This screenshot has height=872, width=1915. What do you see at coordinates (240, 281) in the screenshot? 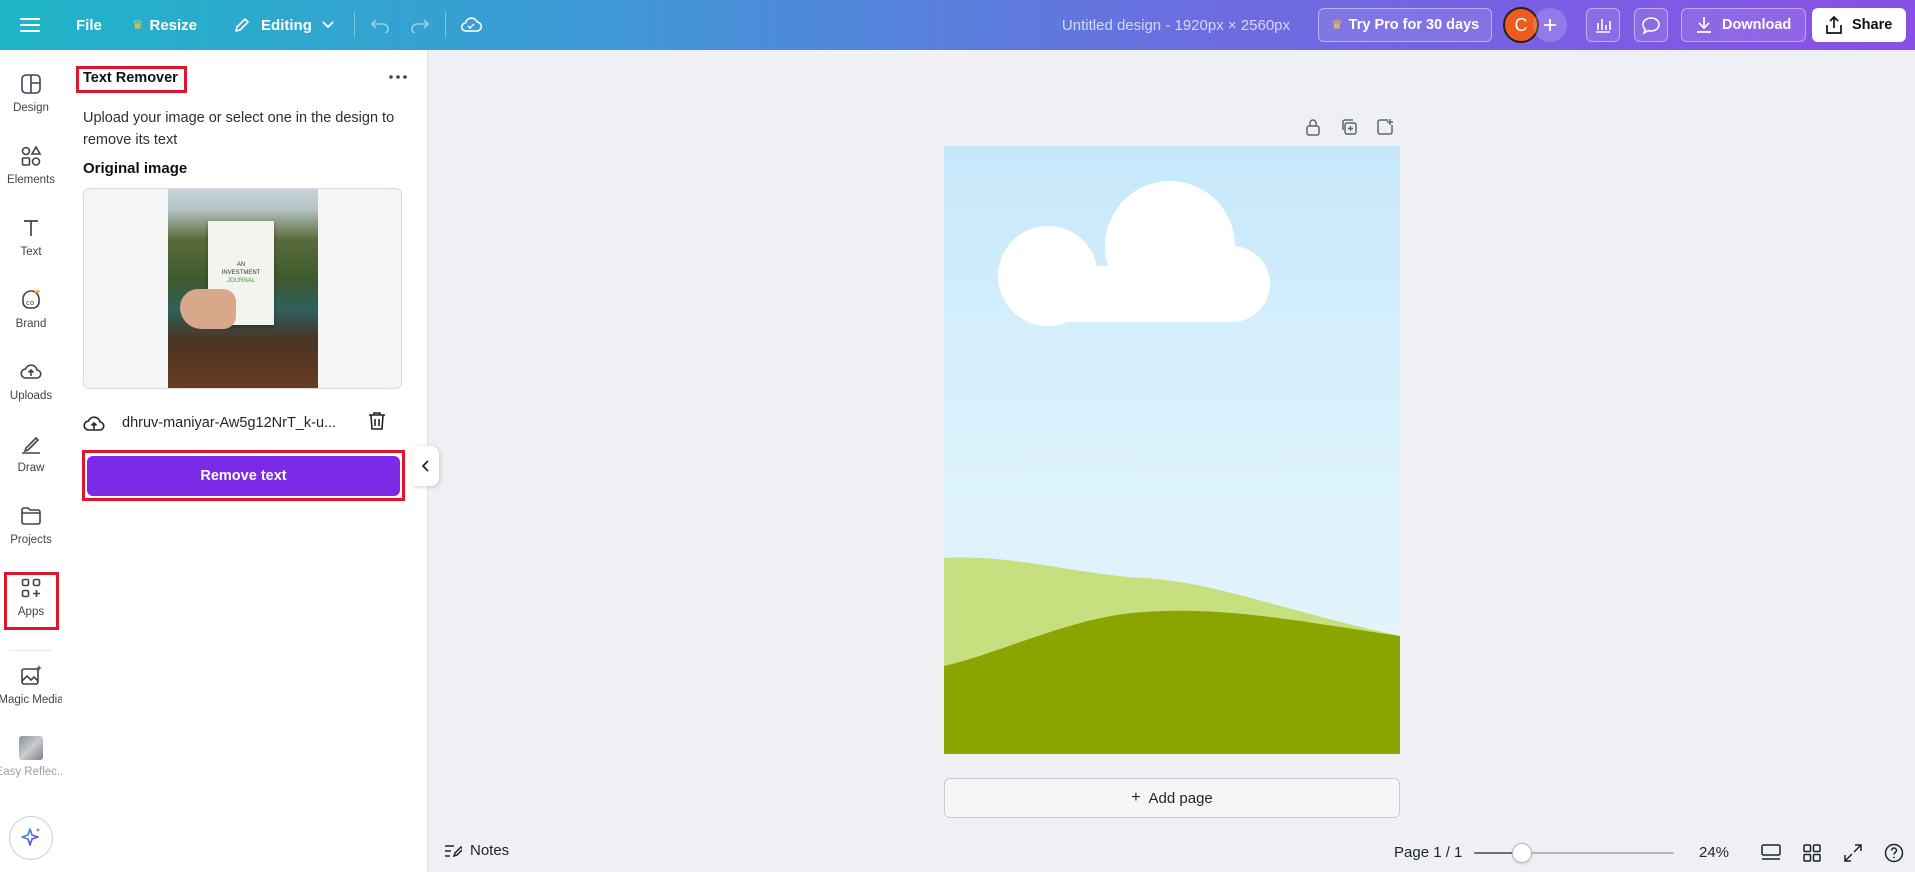
I see `book-text-line: JOURNAL` at bounding box center [240, 281].